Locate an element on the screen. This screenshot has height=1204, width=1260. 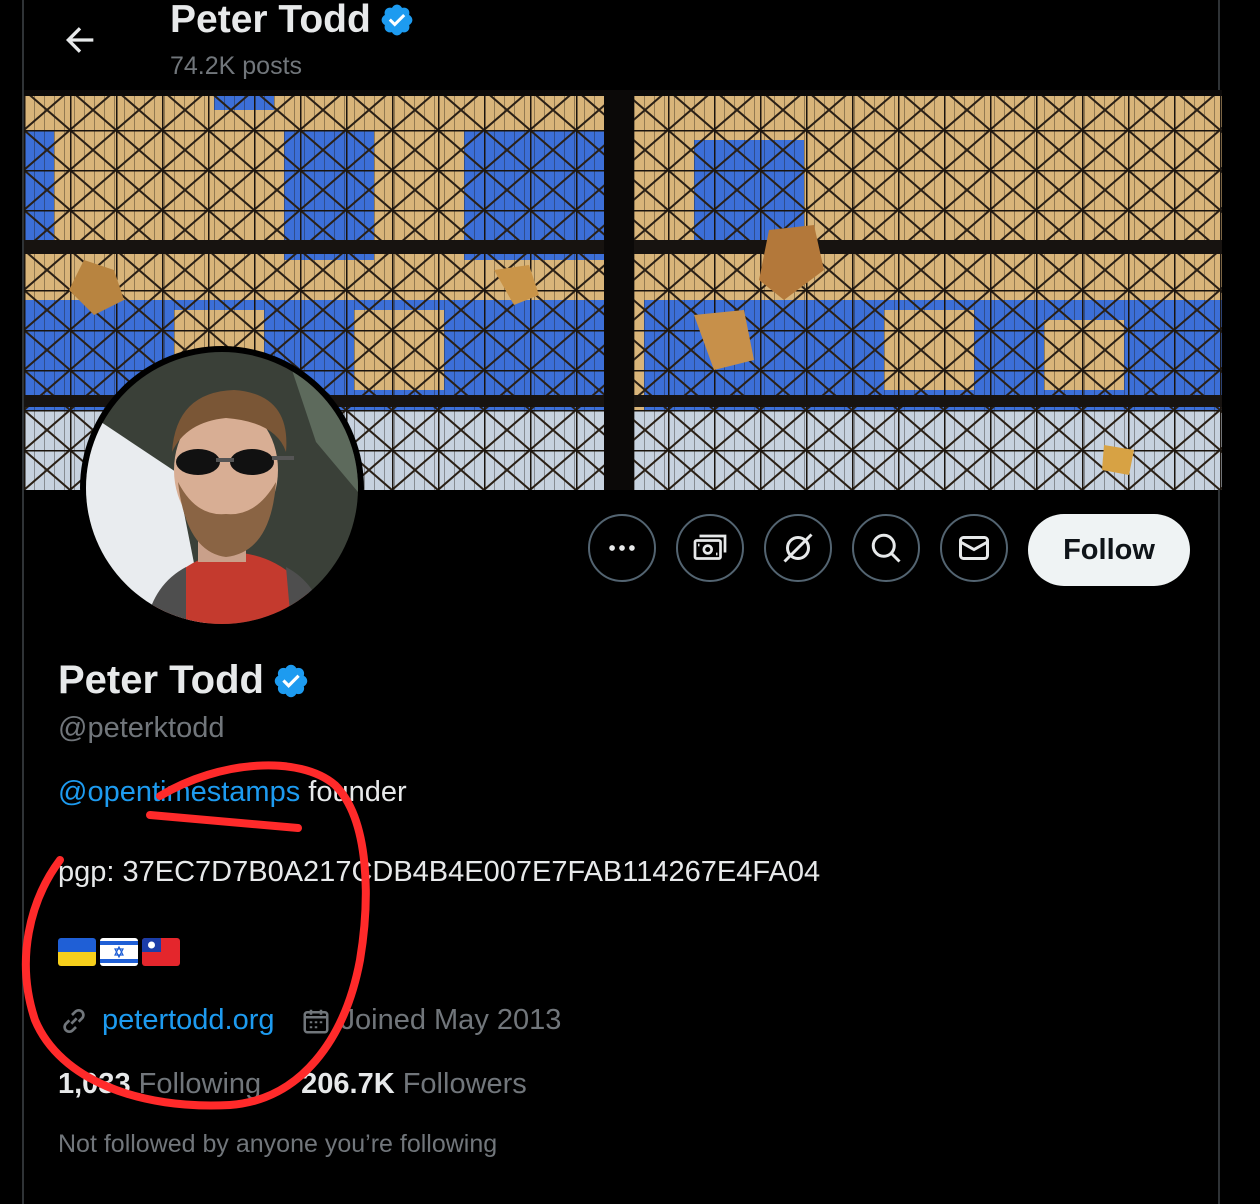
more-button is located at coordinates (622, 548).